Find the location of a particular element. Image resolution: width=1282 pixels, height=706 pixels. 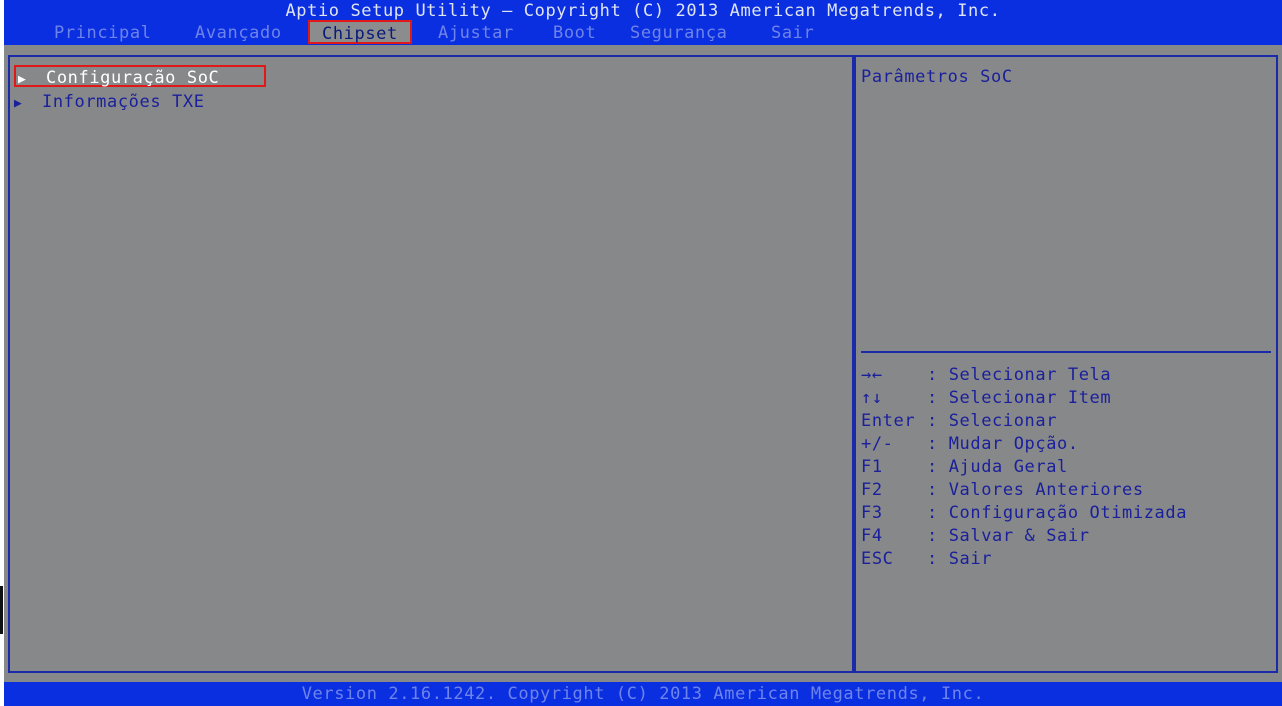

tab-boot: Boot is located at coordinates (574, 33).